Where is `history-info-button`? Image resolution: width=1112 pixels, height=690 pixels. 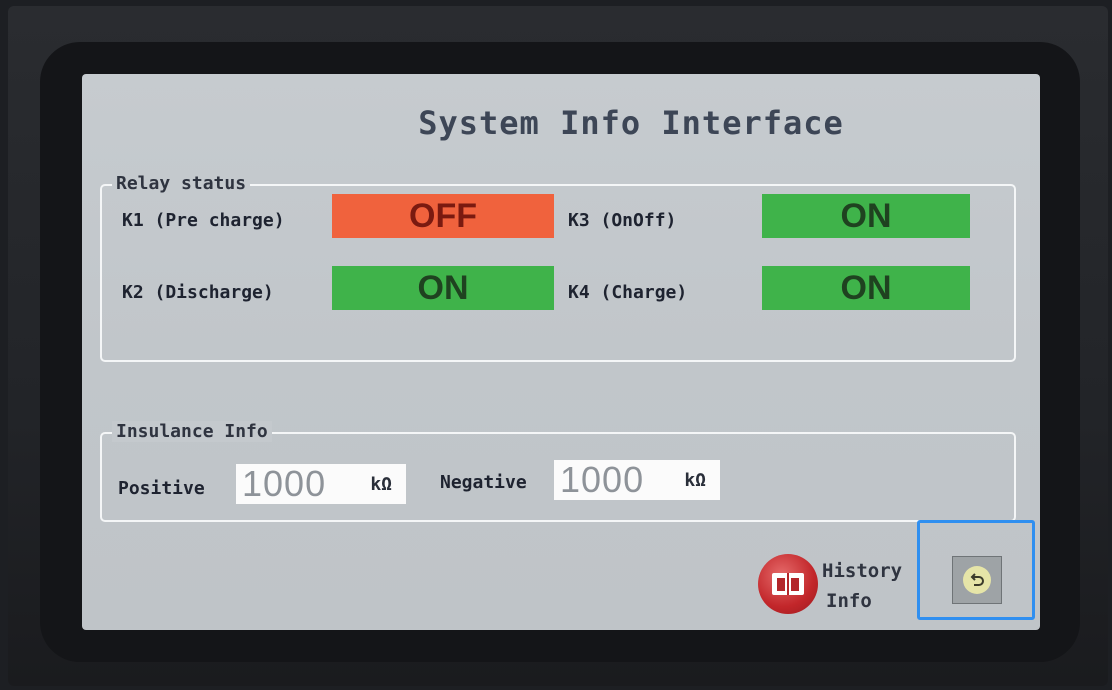 history-info-button is located at coordinates (788, 584).